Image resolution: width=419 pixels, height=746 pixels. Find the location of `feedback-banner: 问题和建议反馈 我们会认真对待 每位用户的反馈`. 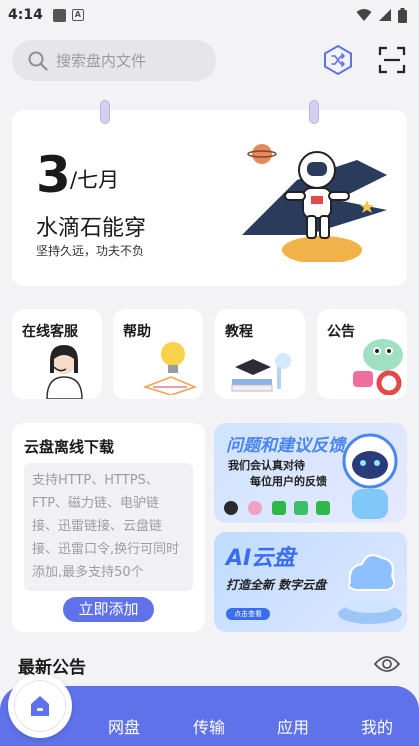

feedback-banner: 问题和建议反馈 我们会认真对待 每位用户的反馈 is located at coordinates (310, 473).